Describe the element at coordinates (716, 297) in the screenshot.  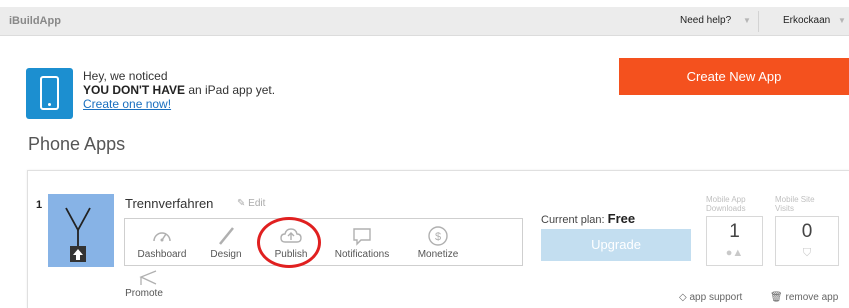
I see `app-support-label: app support` at that location.